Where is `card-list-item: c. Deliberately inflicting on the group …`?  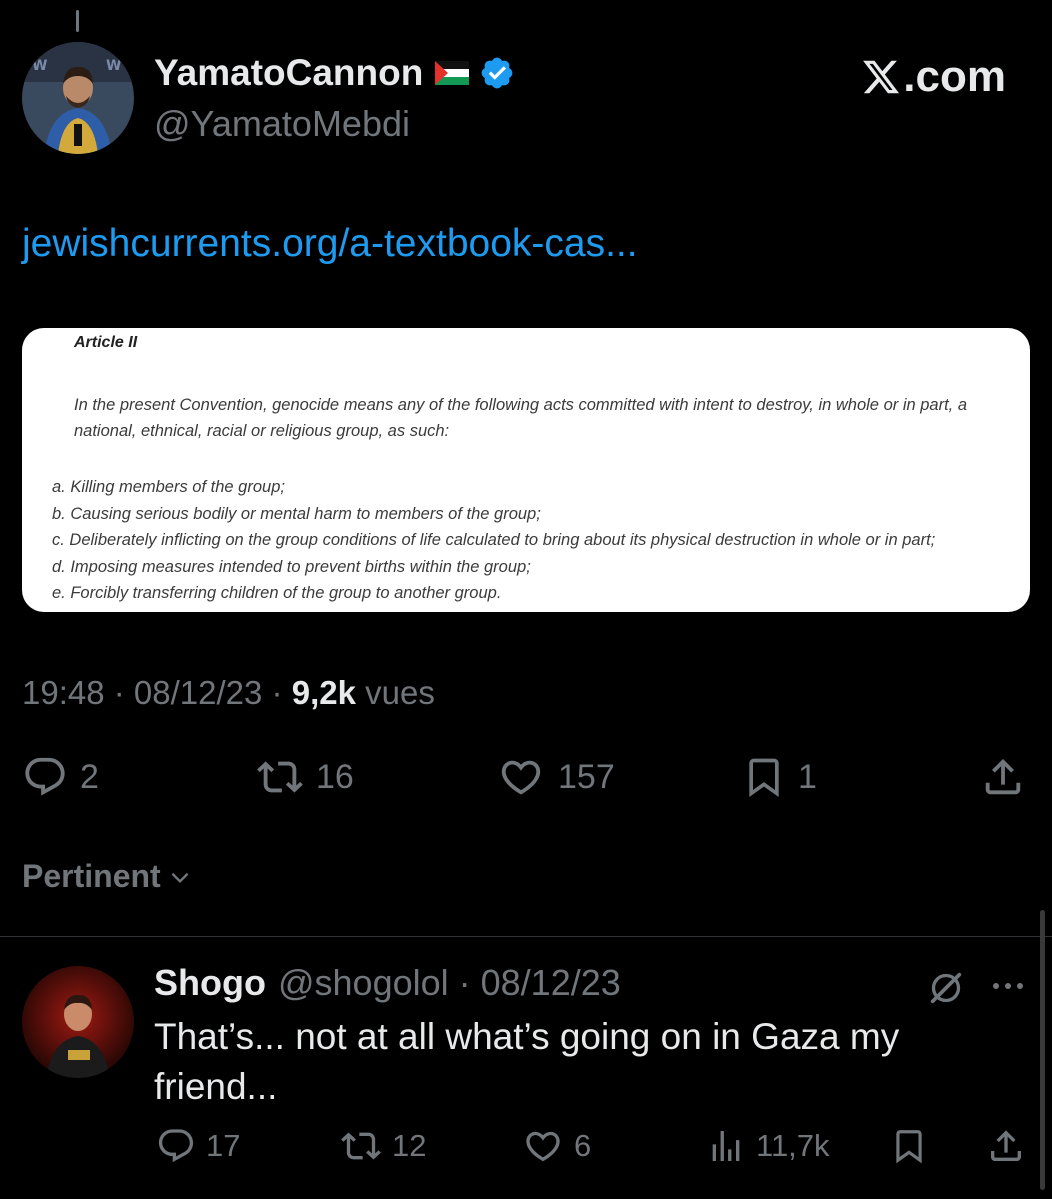
card-list-item: c. Deliberately inflicting on the group … is located at coordinates (494, 540).